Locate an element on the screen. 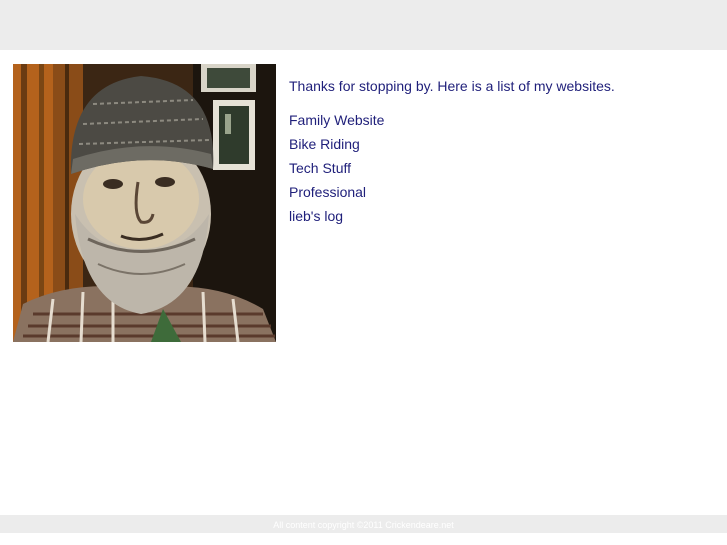  list-item: Tech Stuff is located at coordinates (499, 168).